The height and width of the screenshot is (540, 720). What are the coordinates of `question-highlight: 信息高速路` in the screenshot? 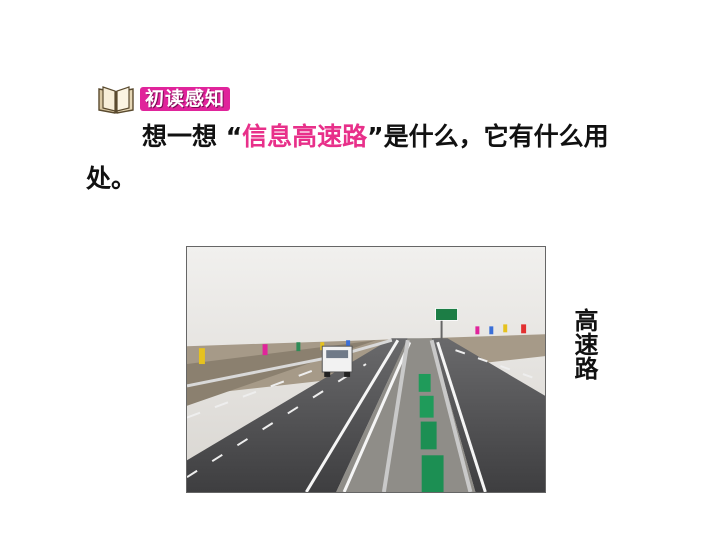 It's located at (305, 136).